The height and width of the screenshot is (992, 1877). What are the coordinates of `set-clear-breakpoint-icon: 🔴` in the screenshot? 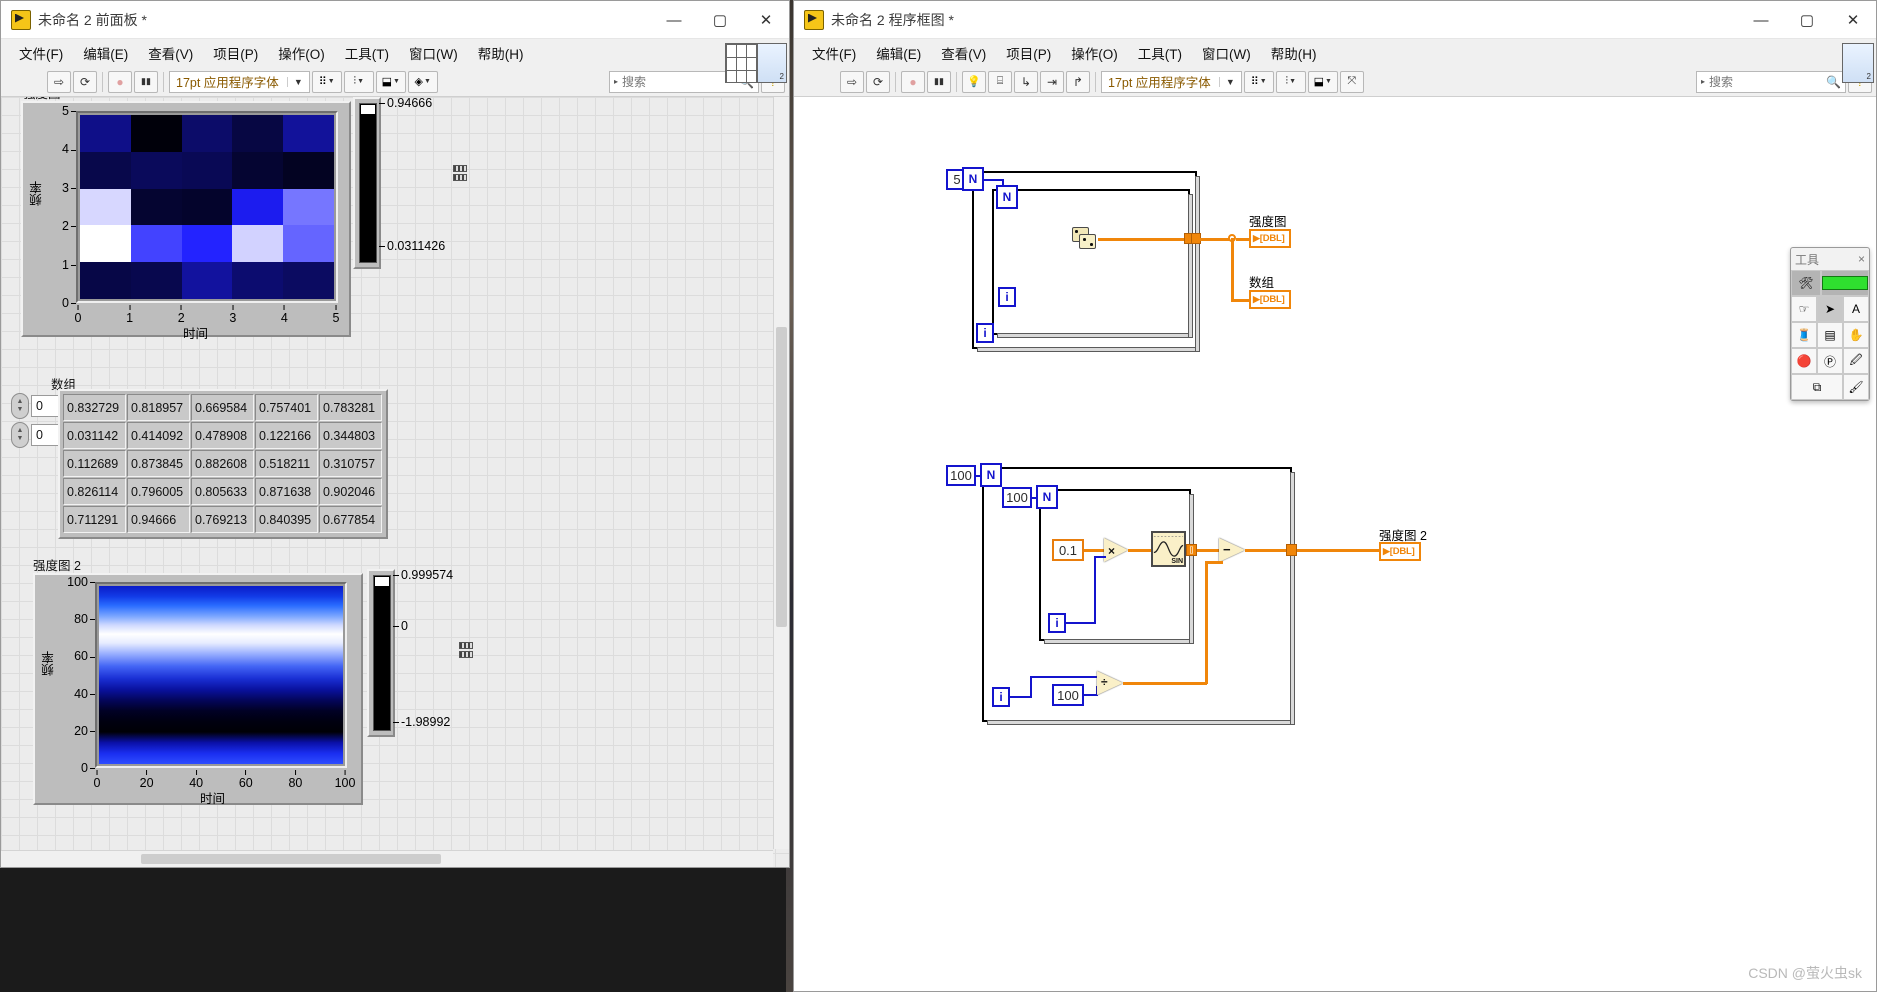 It's located at (1804, 361).